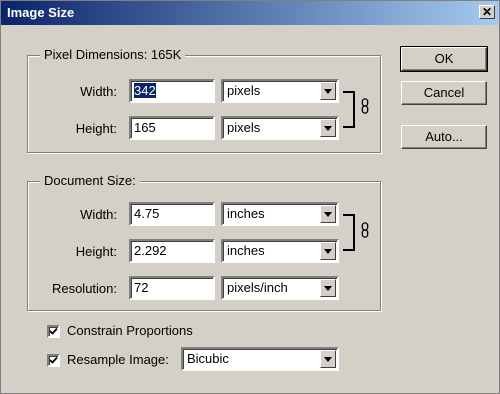 The height and width of the screenshot is (394, 500). Describe the element at coordinates (141, 287) in the screenshot. I see `resolution-value: 72` at that location.